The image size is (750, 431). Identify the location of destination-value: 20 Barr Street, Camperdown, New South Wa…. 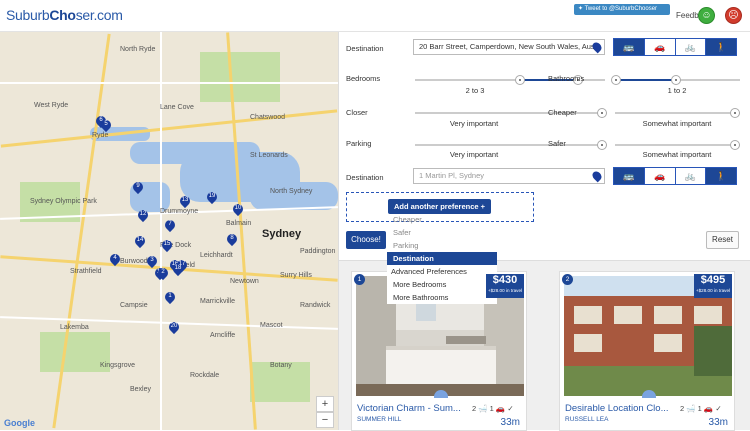
(508, 46).